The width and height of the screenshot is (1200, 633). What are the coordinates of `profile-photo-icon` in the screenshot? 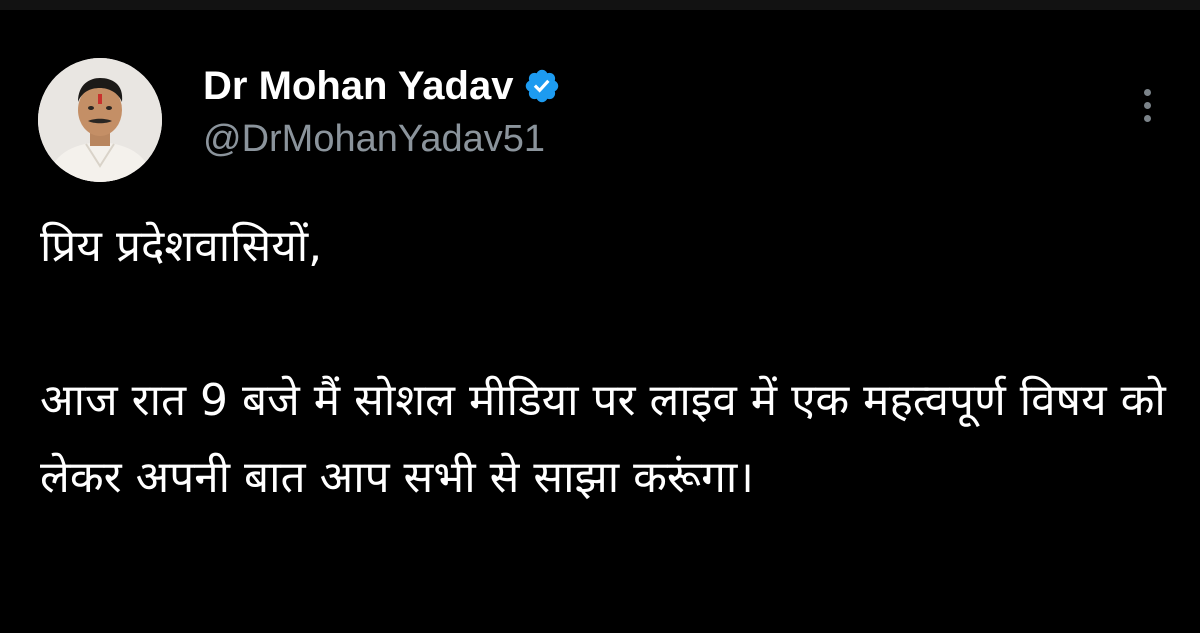 It's located at (100, 120).